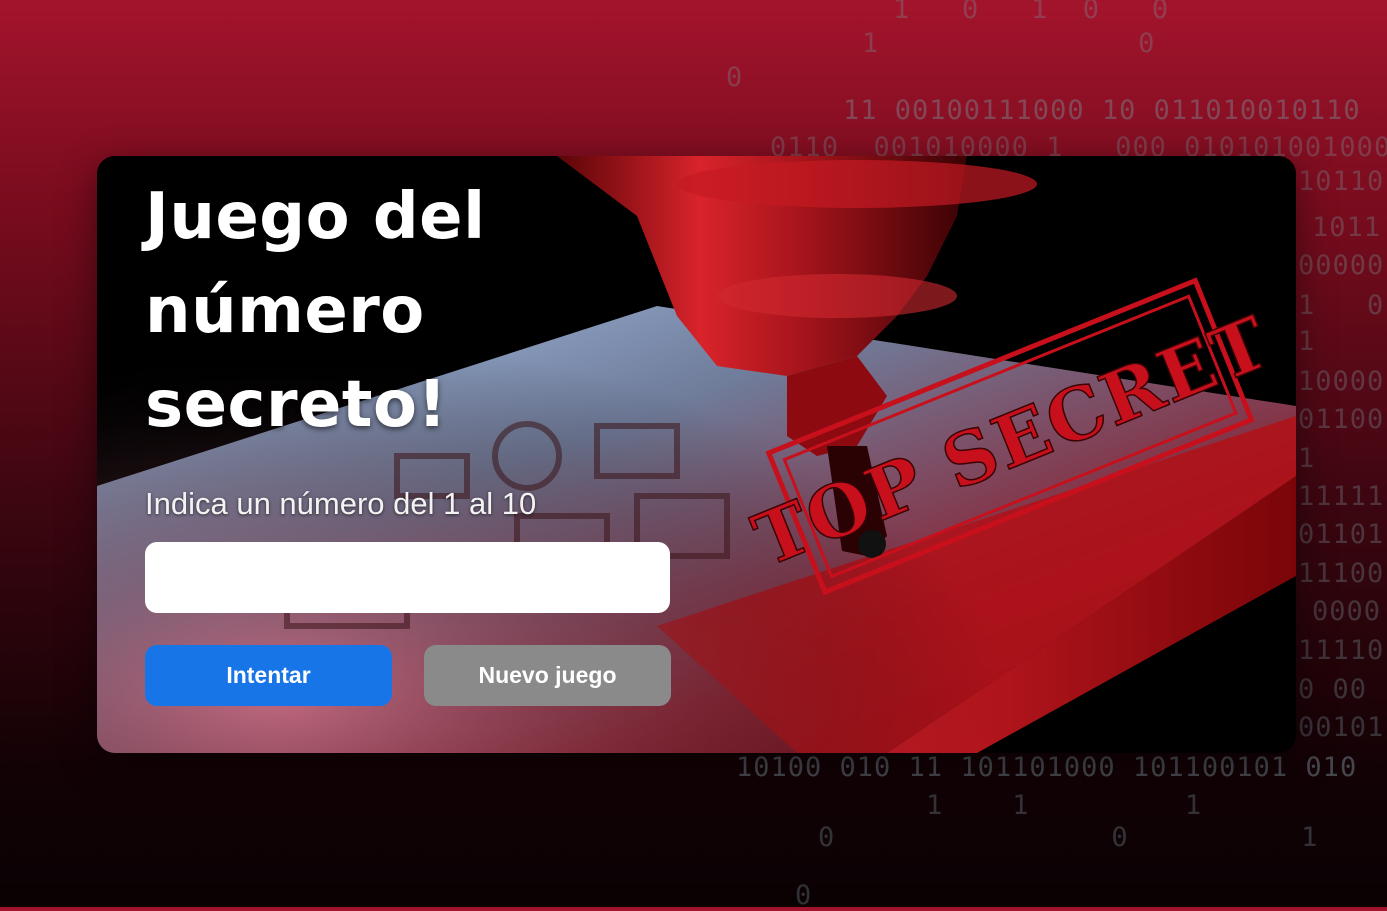  What do you see at coordinates (1341, 419) in the screenshot?
I see `binary-line: 01100` at bounding box center [1341, 419].